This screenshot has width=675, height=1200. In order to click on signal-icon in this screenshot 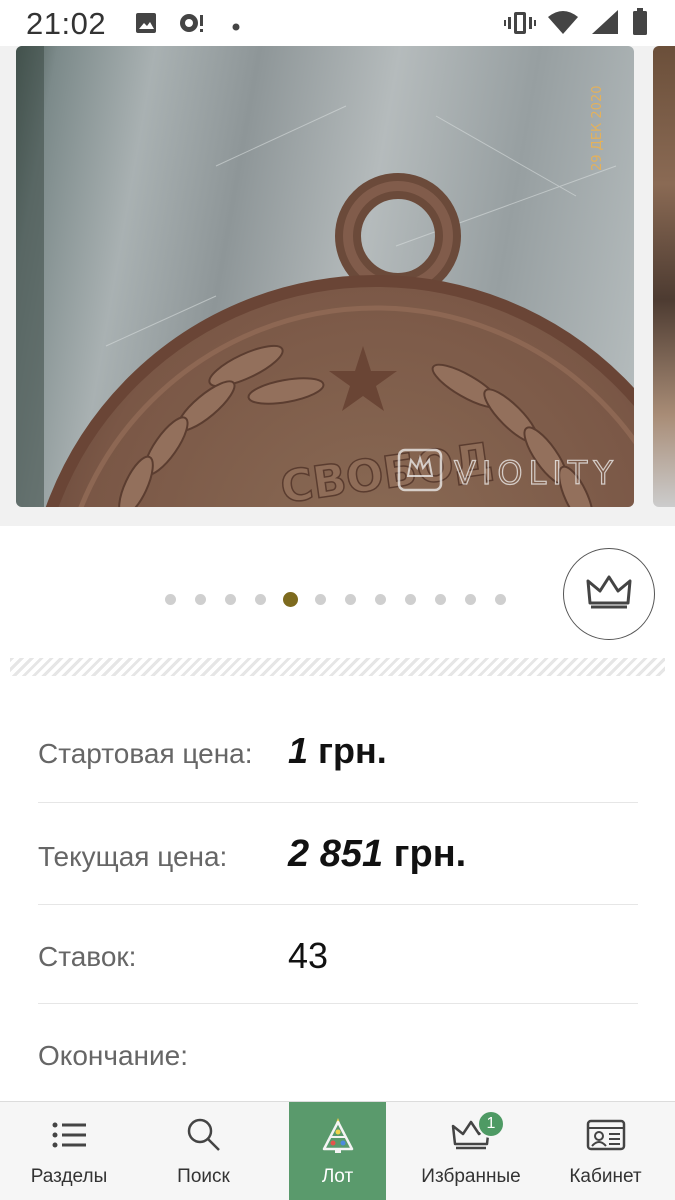, I will do `click(605, 24)`.